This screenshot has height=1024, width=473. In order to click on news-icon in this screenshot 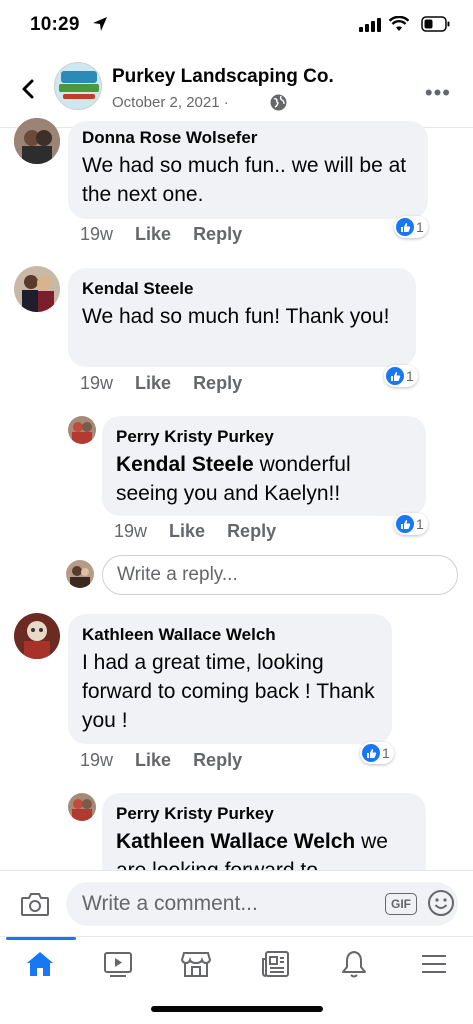, I will do `click(275, 964)`.